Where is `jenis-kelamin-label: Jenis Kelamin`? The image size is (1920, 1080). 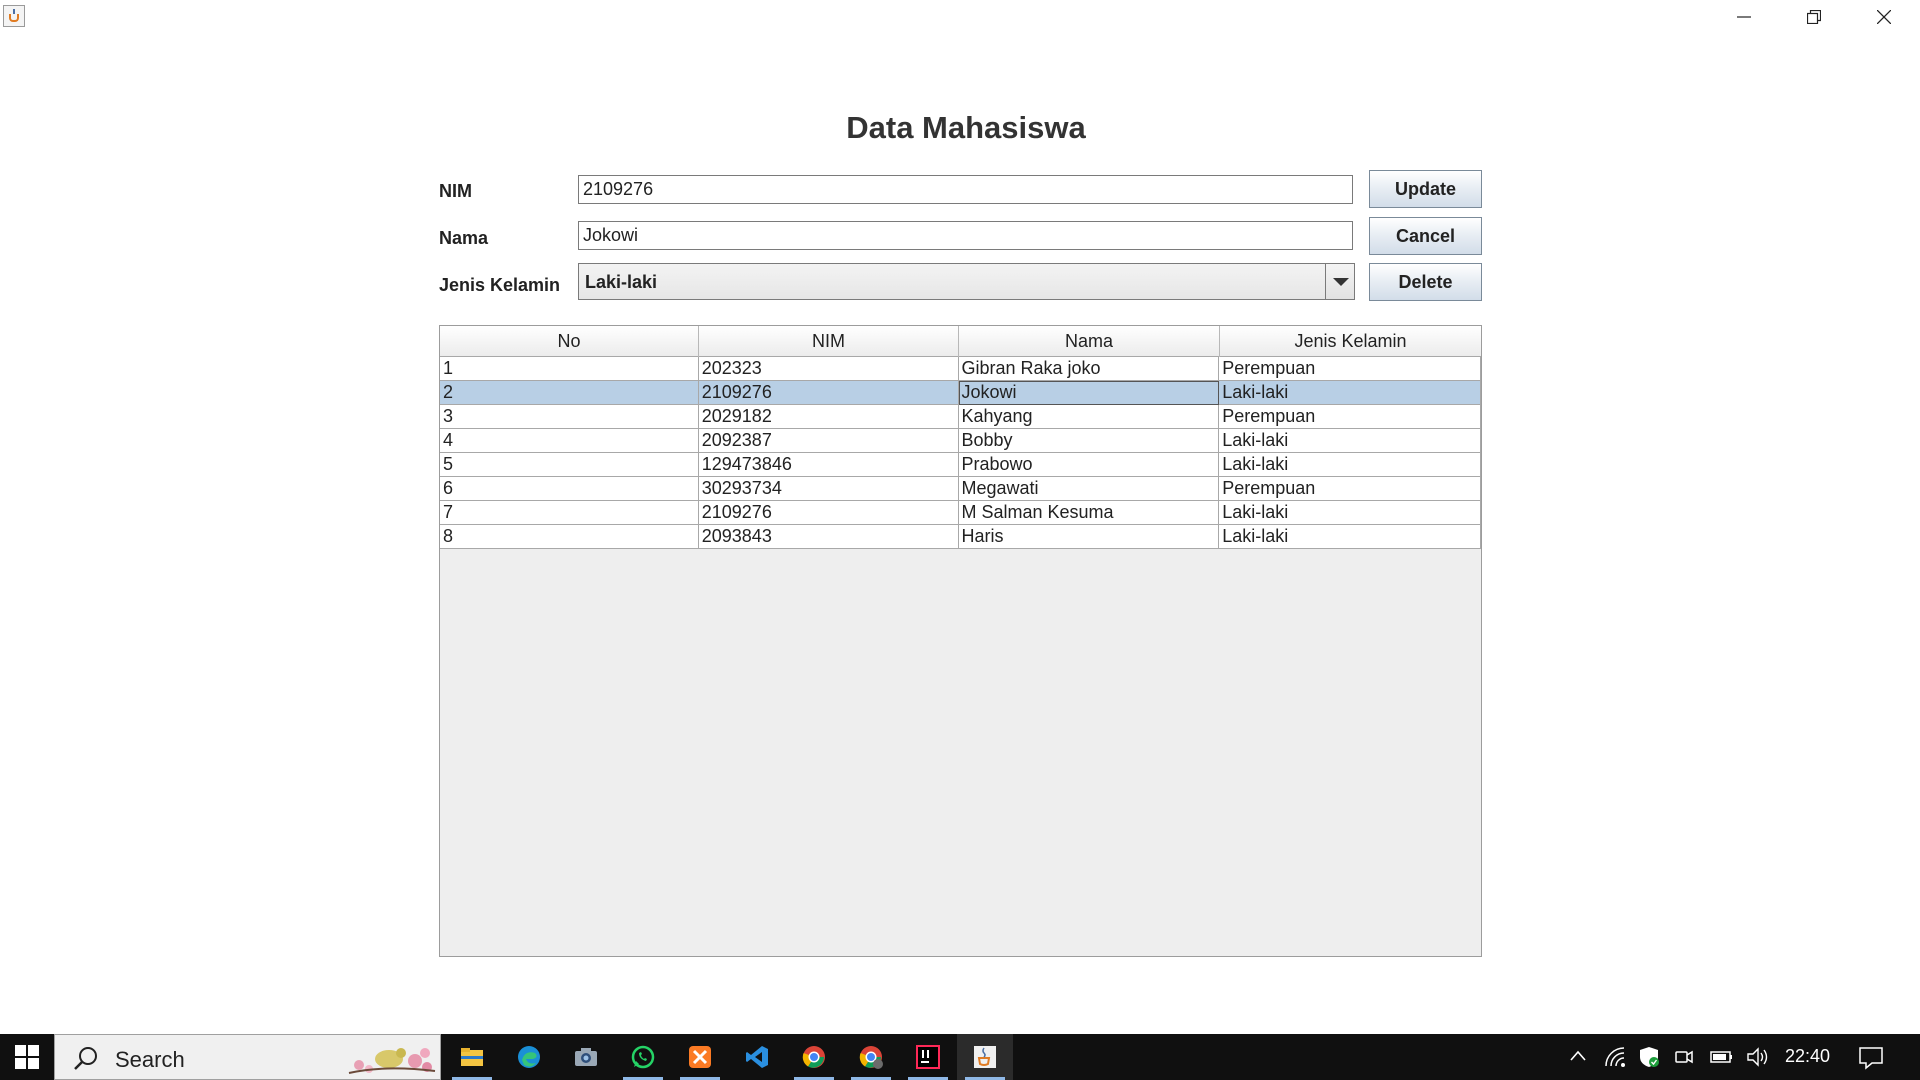 jenis-kelamin-label: Jenis Kelamin is located at coordinates (500, 285).